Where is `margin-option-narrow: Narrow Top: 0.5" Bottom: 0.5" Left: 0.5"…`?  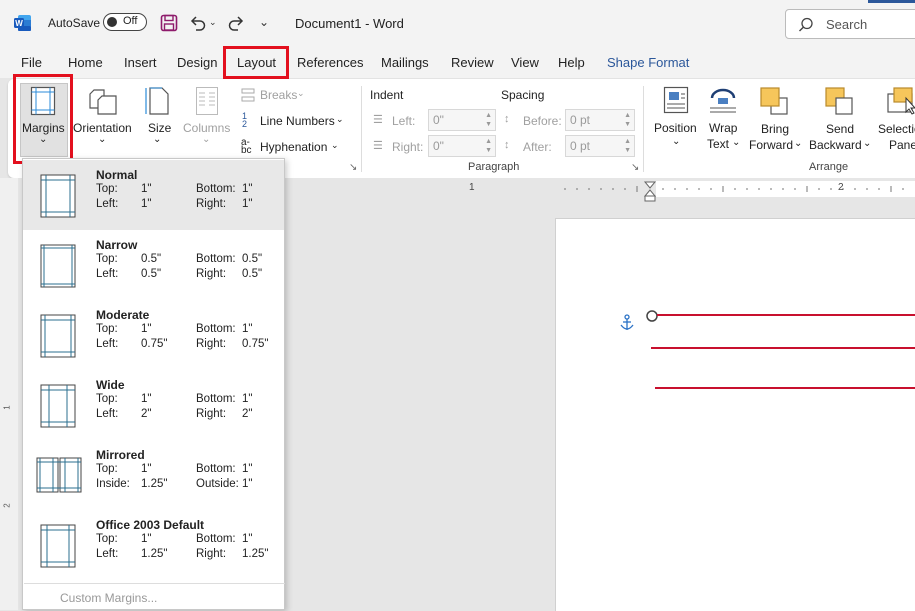
margin-option-narrow: Narrow Top: 0.5" Bottom: 0.5" Left: 0.5"… is located at coordinates (153, 265).